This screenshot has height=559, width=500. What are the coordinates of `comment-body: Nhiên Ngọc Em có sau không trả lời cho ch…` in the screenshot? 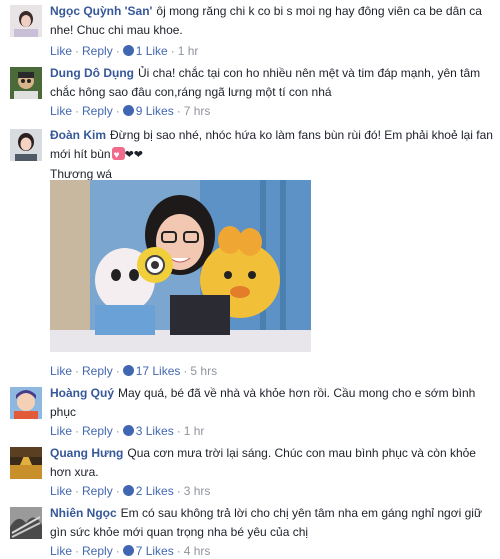 It's located at (272, 523).